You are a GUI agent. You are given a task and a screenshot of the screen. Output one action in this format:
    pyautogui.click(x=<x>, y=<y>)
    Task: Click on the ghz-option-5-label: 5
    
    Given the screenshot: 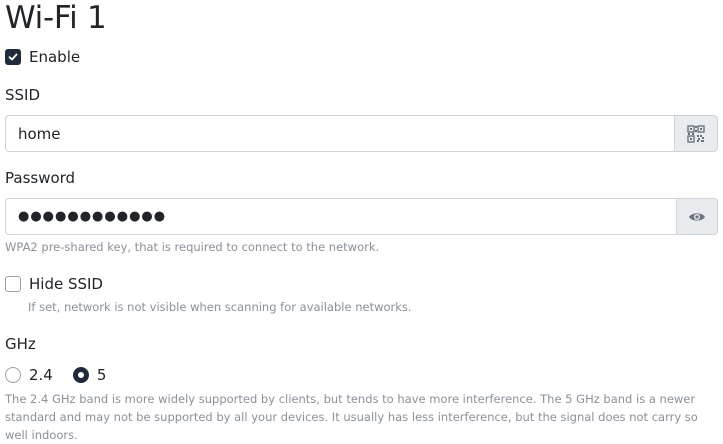 What is the action you would take?
    pyautogui.click(x=102, y=375)
    